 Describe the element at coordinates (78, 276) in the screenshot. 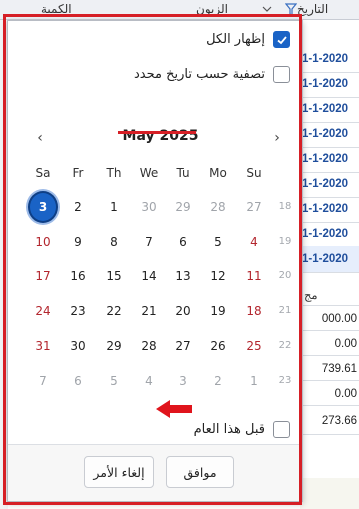

I see `calendar-day: 16` at that location.